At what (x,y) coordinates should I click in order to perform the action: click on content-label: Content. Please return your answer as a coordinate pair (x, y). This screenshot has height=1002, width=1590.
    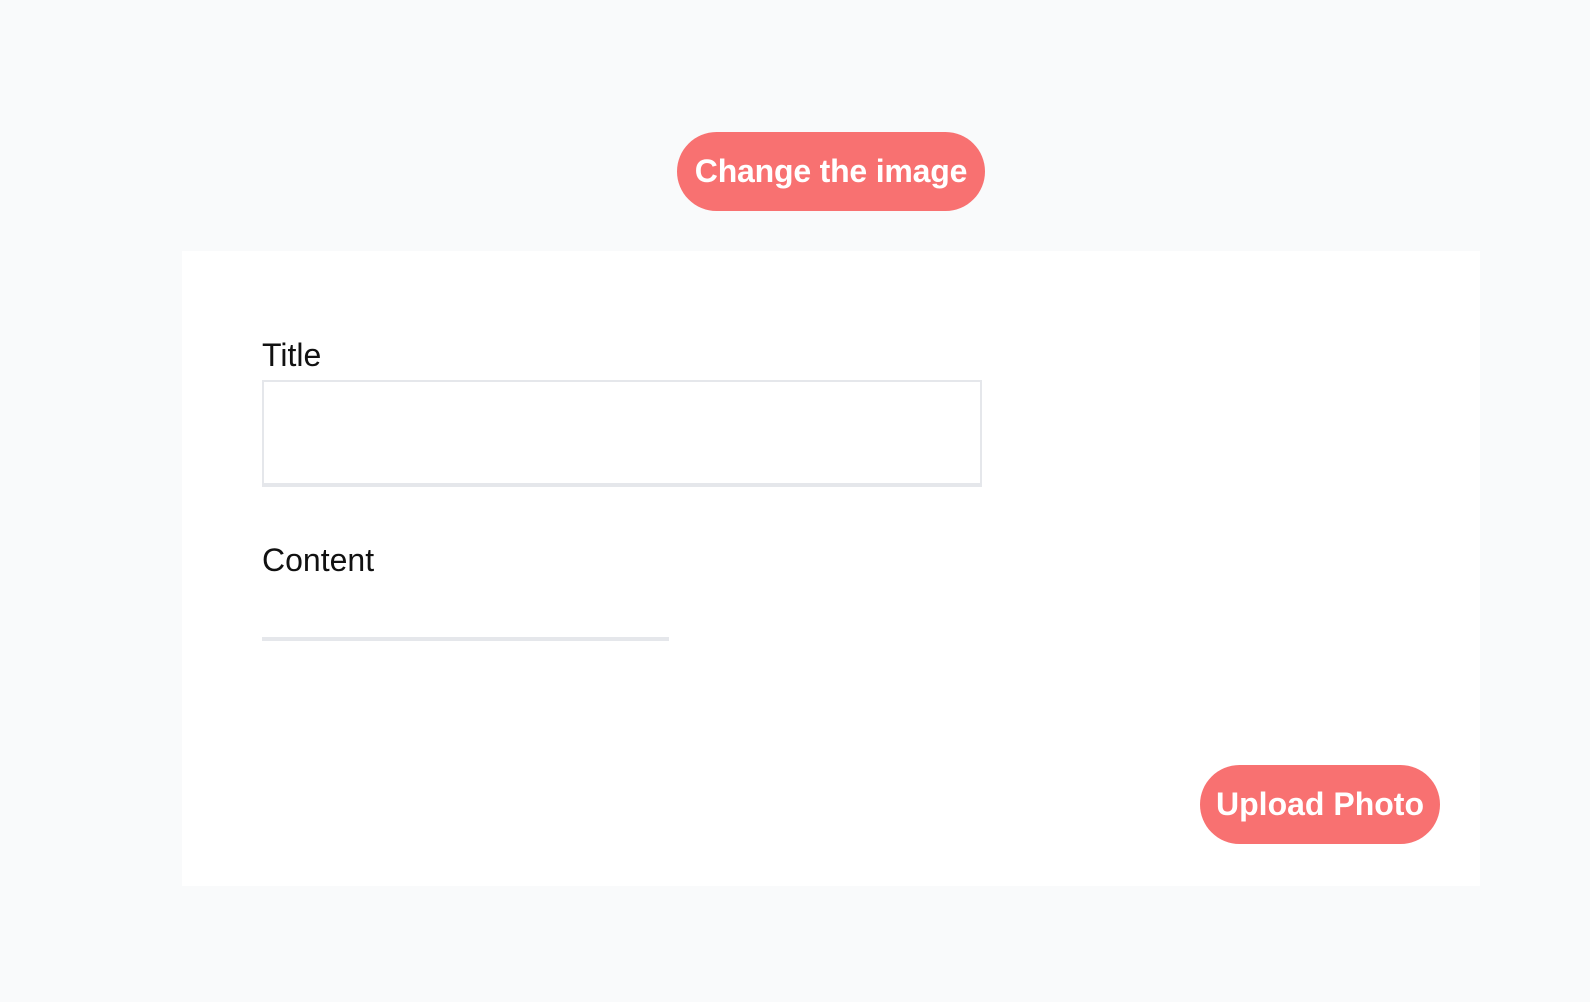
    Looking at the image, I should click on (318, 560).